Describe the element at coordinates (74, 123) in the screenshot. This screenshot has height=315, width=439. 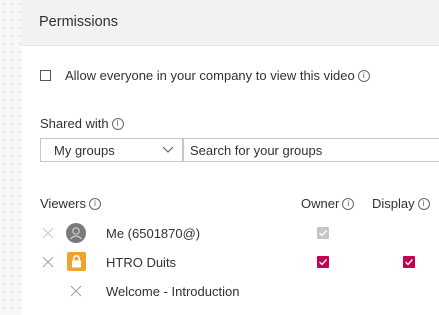
I see `shared-with-label: Shared with` at that location.